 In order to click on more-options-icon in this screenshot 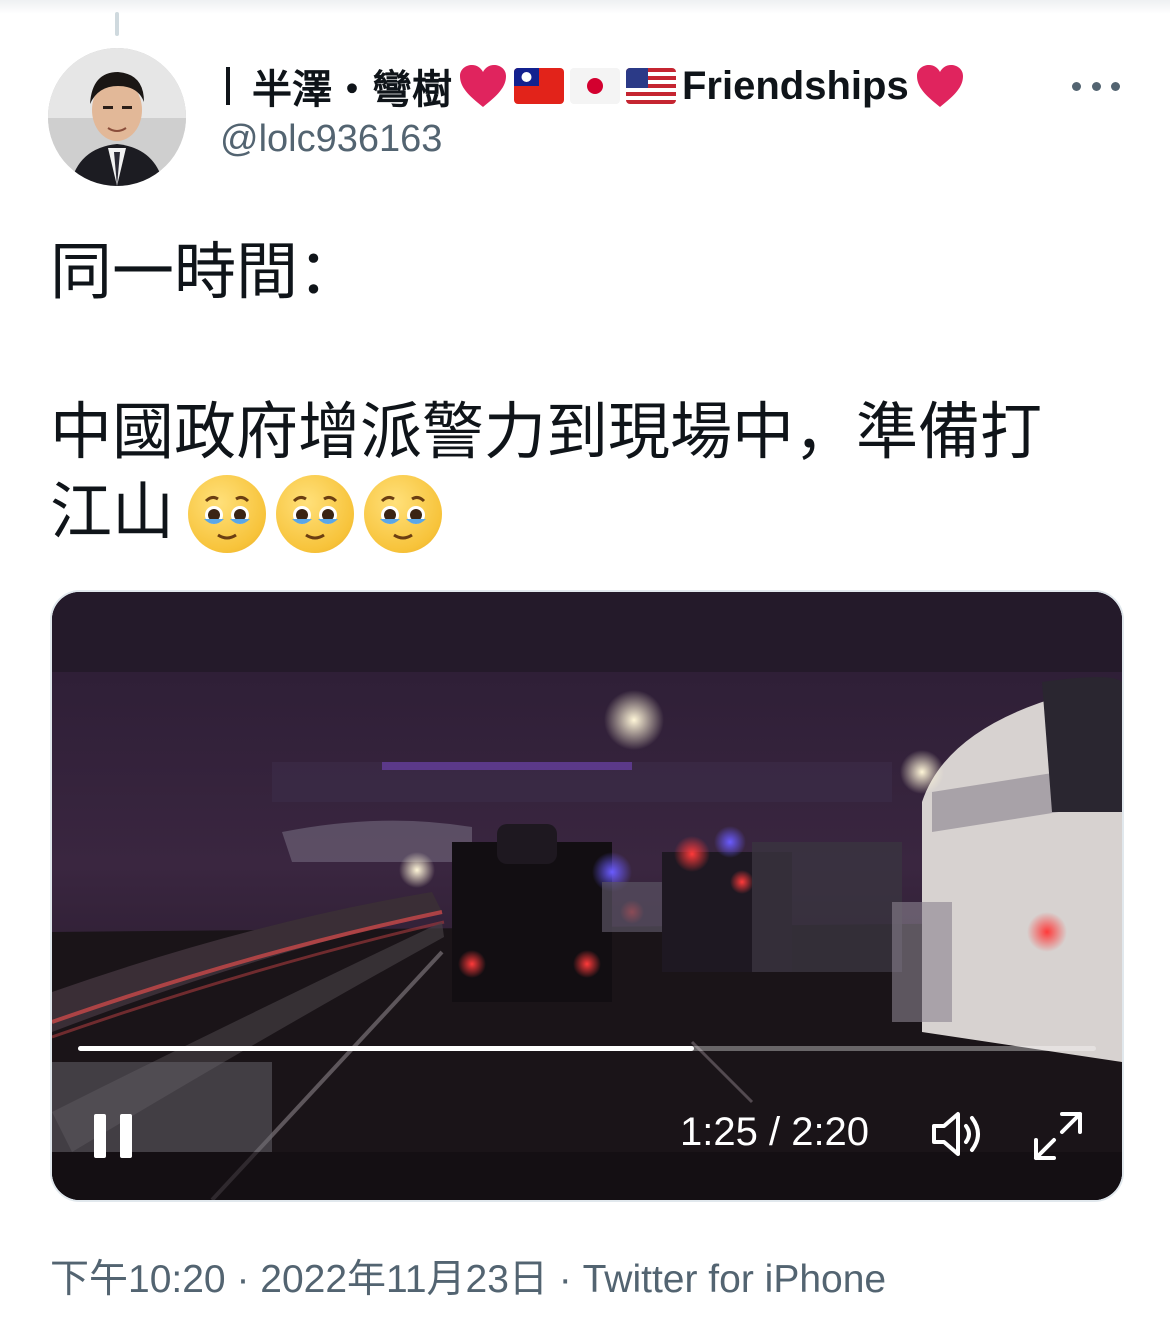, I will do `click(1096, 86)`.